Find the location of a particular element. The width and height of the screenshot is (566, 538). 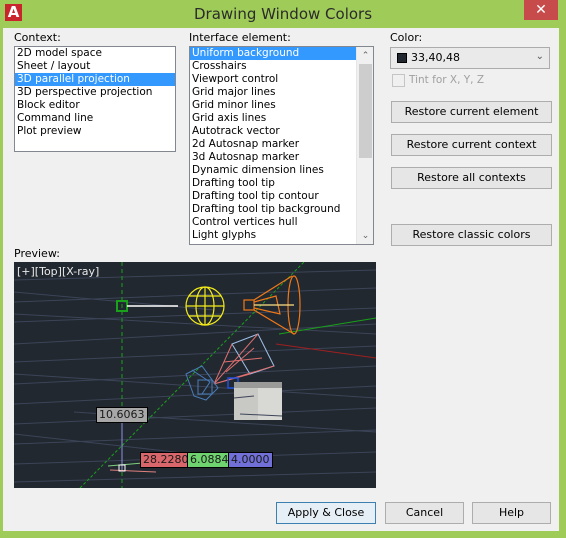

context-list-item: 3D parallel projection is located at coordinates (95, 79).